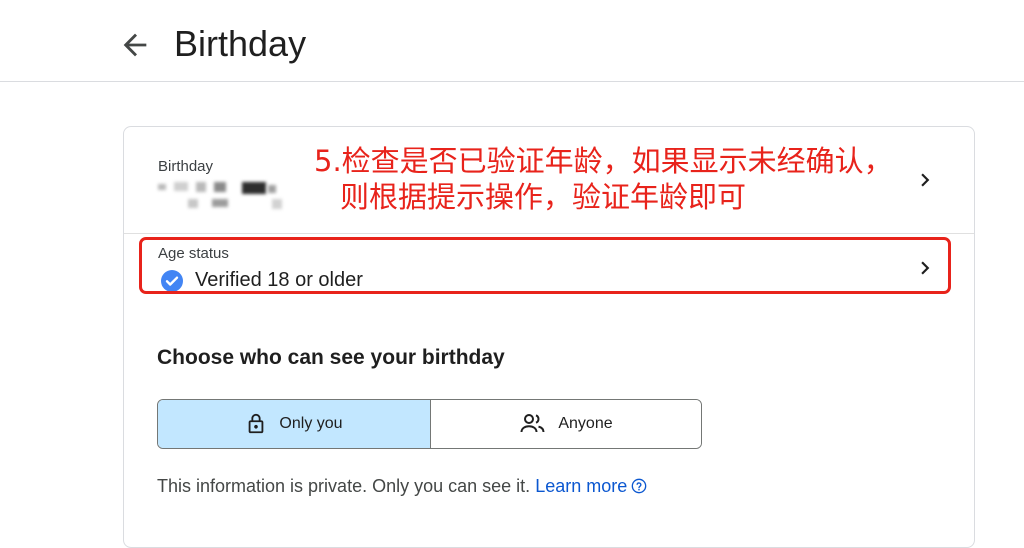  Describe the element at coordinates (331, 357) in the screenshot. I see `visibility-section-title: Choose who can see your birthday` at that location.